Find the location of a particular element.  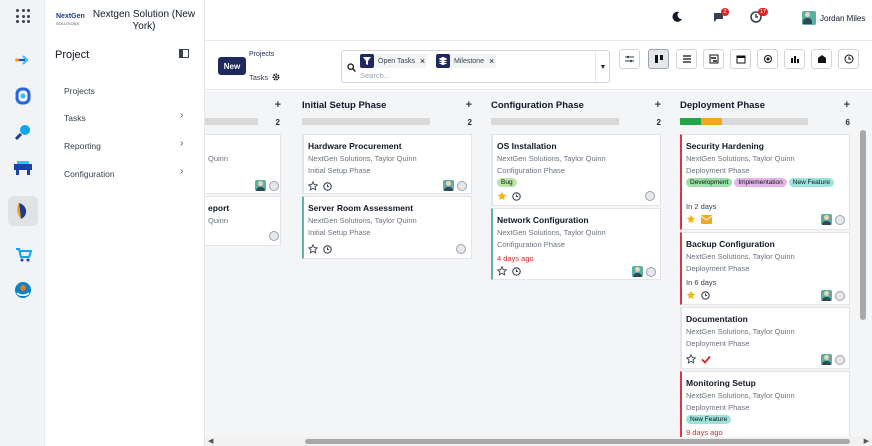

calendar-view-button is located at coordinates (740, 59).